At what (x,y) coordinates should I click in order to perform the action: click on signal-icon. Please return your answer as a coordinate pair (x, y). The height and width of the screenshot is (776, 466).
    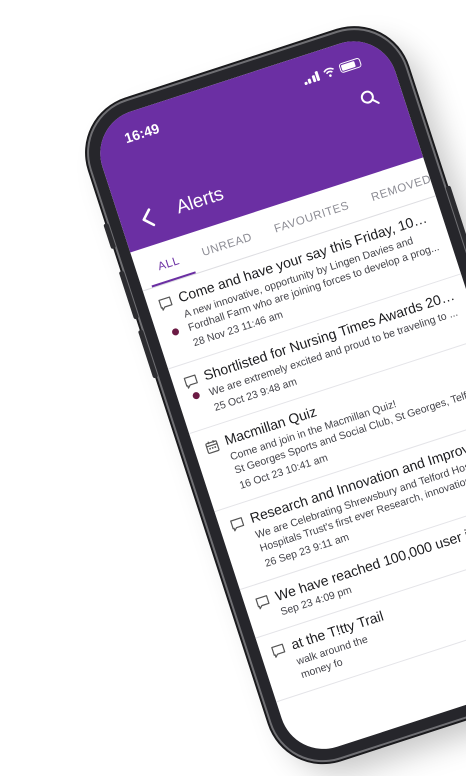
    Looking at the image, I should click on (311, 78).